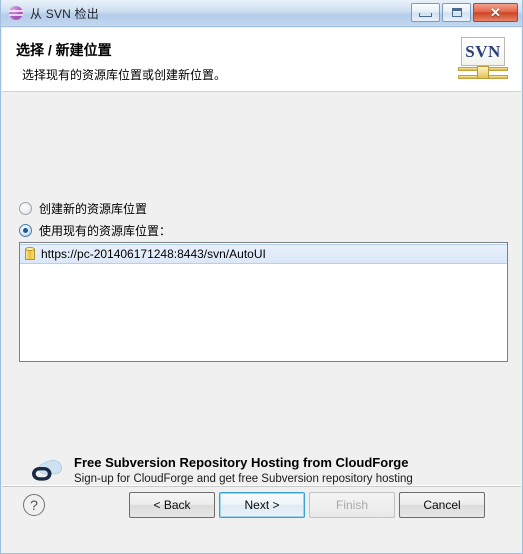 This screenshot has height=554, width=523. I want to click on svn-logo-icon: SVN, so click(483, 60).